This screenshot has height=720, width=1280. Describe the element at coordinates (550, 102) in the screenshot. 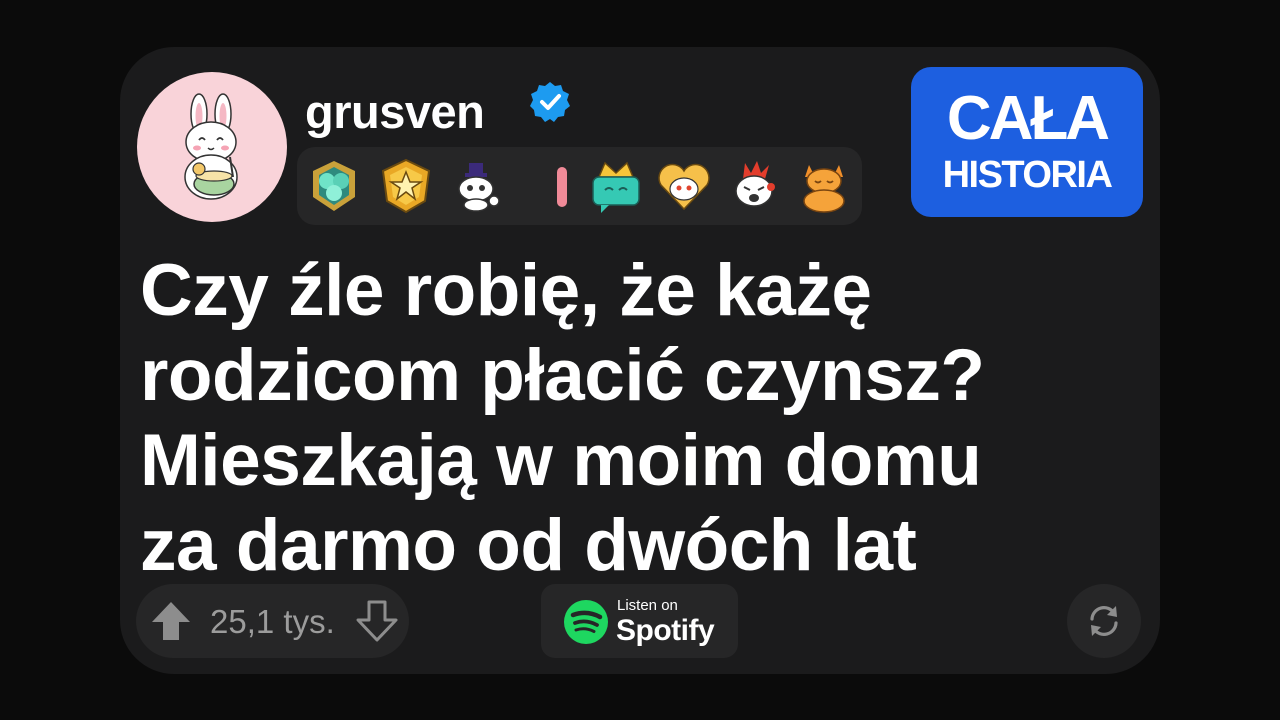

I see `verified-check-icon` at that location.